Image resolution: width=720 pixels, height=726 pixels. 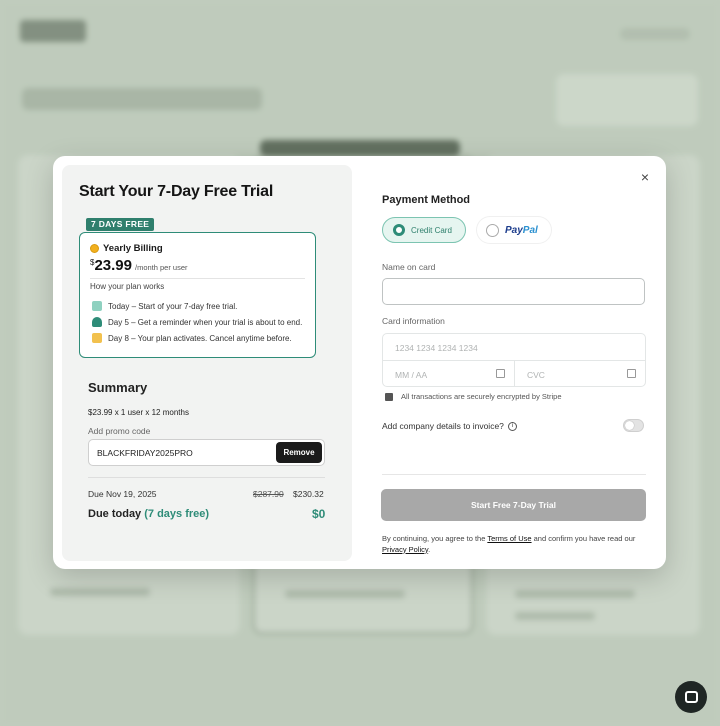 What do you see at coordinates (119, 431) in the screenshot?
I see `promo-label: Add promo code` at bounding box center [119, 431].